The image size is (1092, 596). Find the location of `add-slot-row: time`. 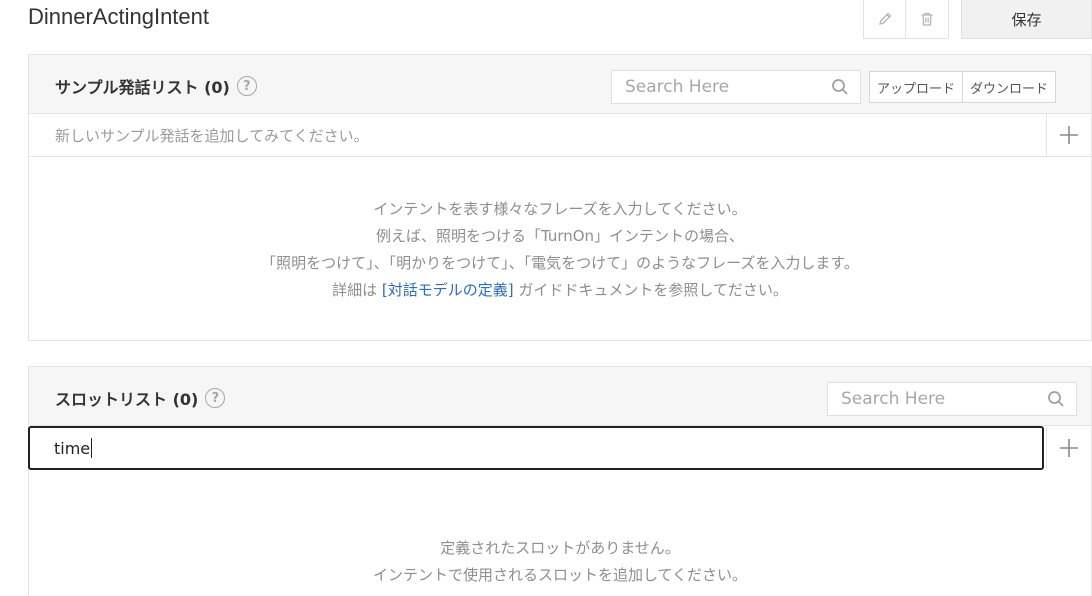

add-slot-row: time is located at coordinates (559, 448).